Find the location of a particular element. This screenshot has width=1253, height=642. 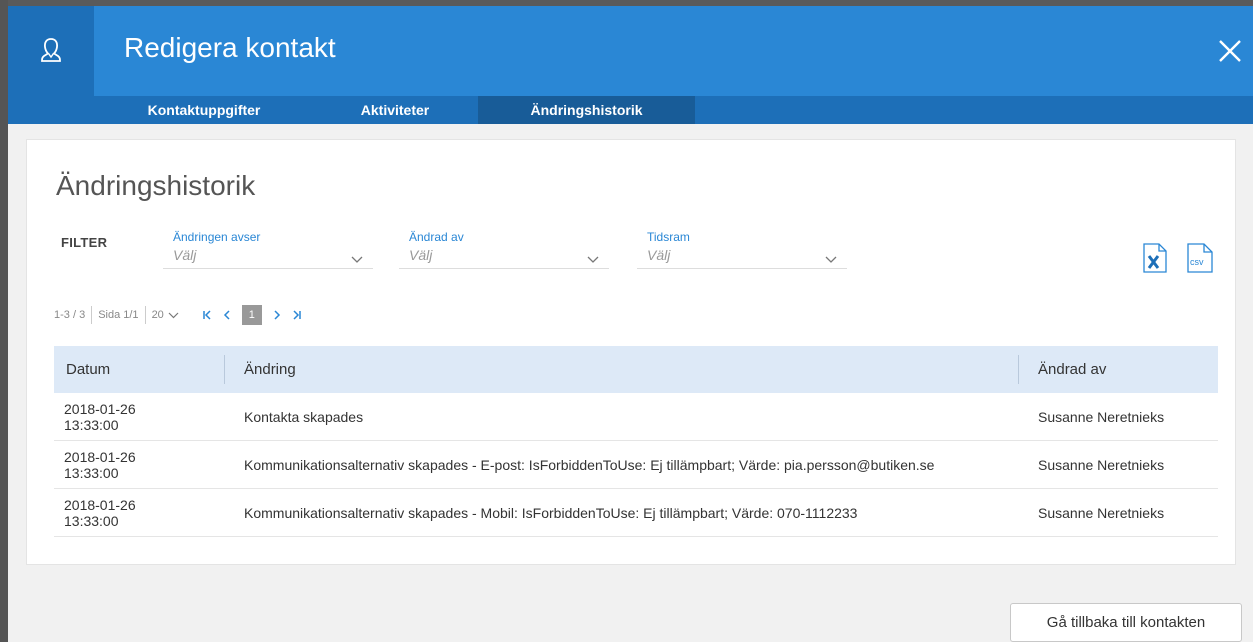

background-strip is located at coordinates (4, 321).